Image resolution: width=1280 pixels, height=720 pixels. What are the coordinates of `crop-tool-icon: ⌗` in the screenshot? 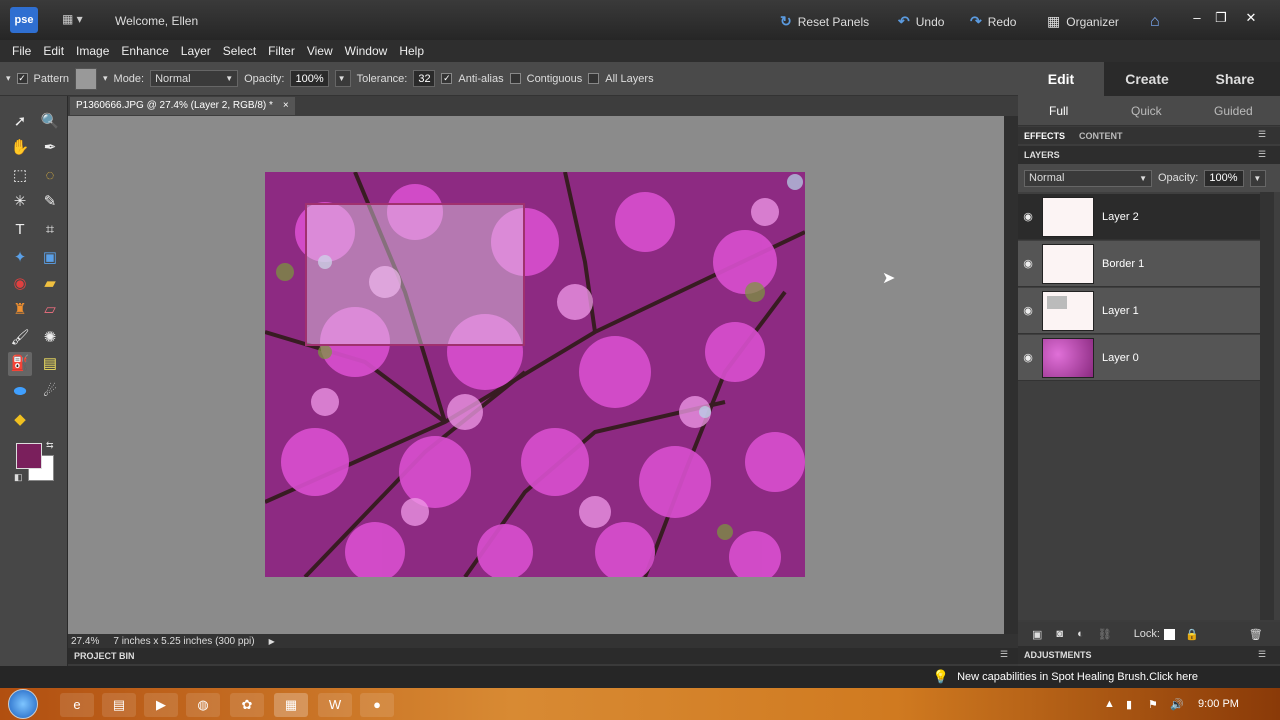 It's located at (50, 230).